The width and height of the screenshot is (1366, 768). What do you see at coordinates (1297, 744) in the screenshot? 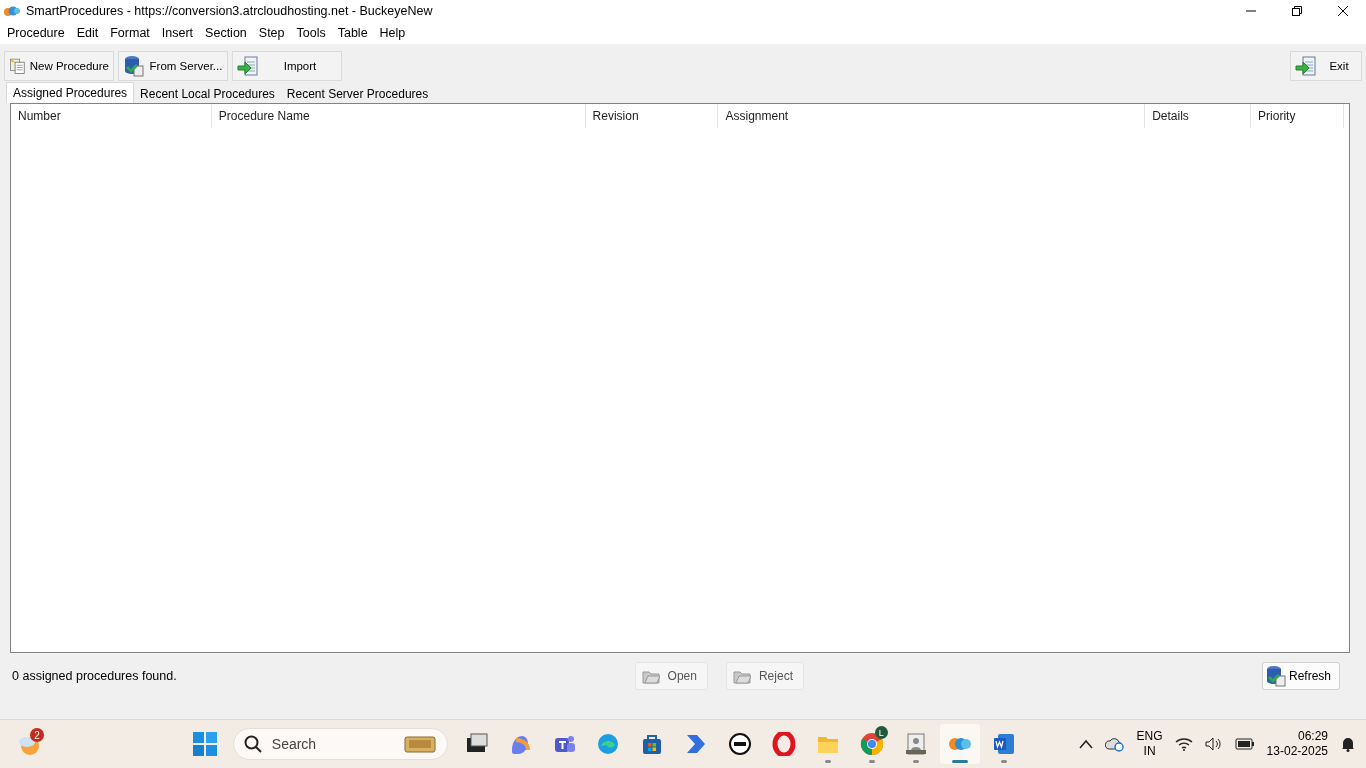
I see `clock: 06:29 13-02-2025` at bounding box center [1297, 744].